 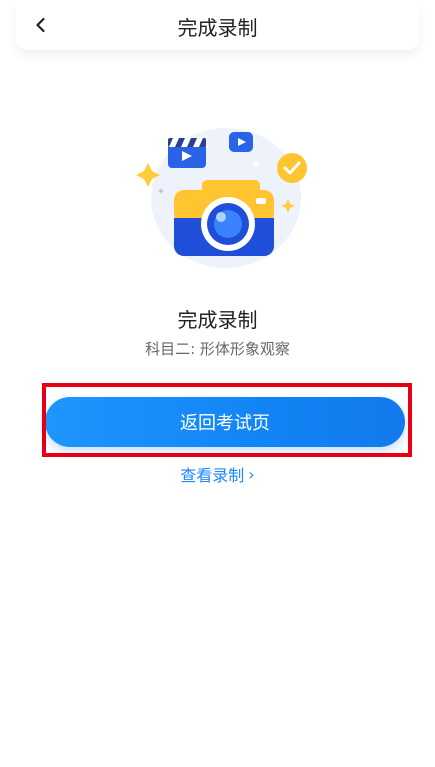 What do you see at coordinates (217, 320) in the screenshot?
I see `completion-title: 完成录制` at bounding box center [217, 320].